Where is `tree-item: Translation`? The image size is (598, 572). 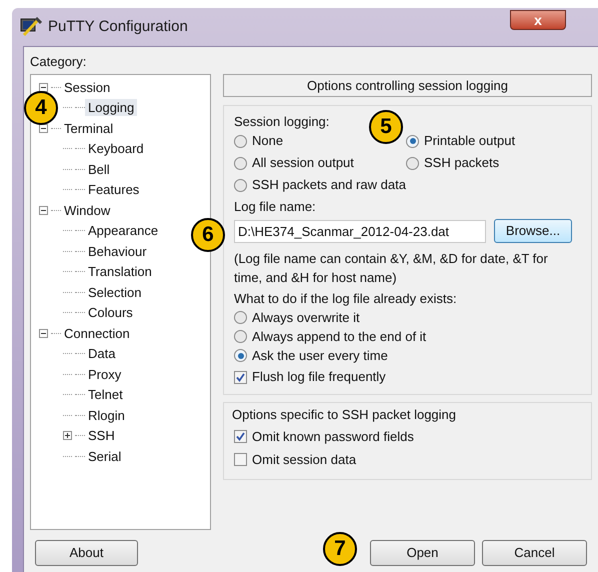 tree-item: Translation is located at coordinates (120, 271).